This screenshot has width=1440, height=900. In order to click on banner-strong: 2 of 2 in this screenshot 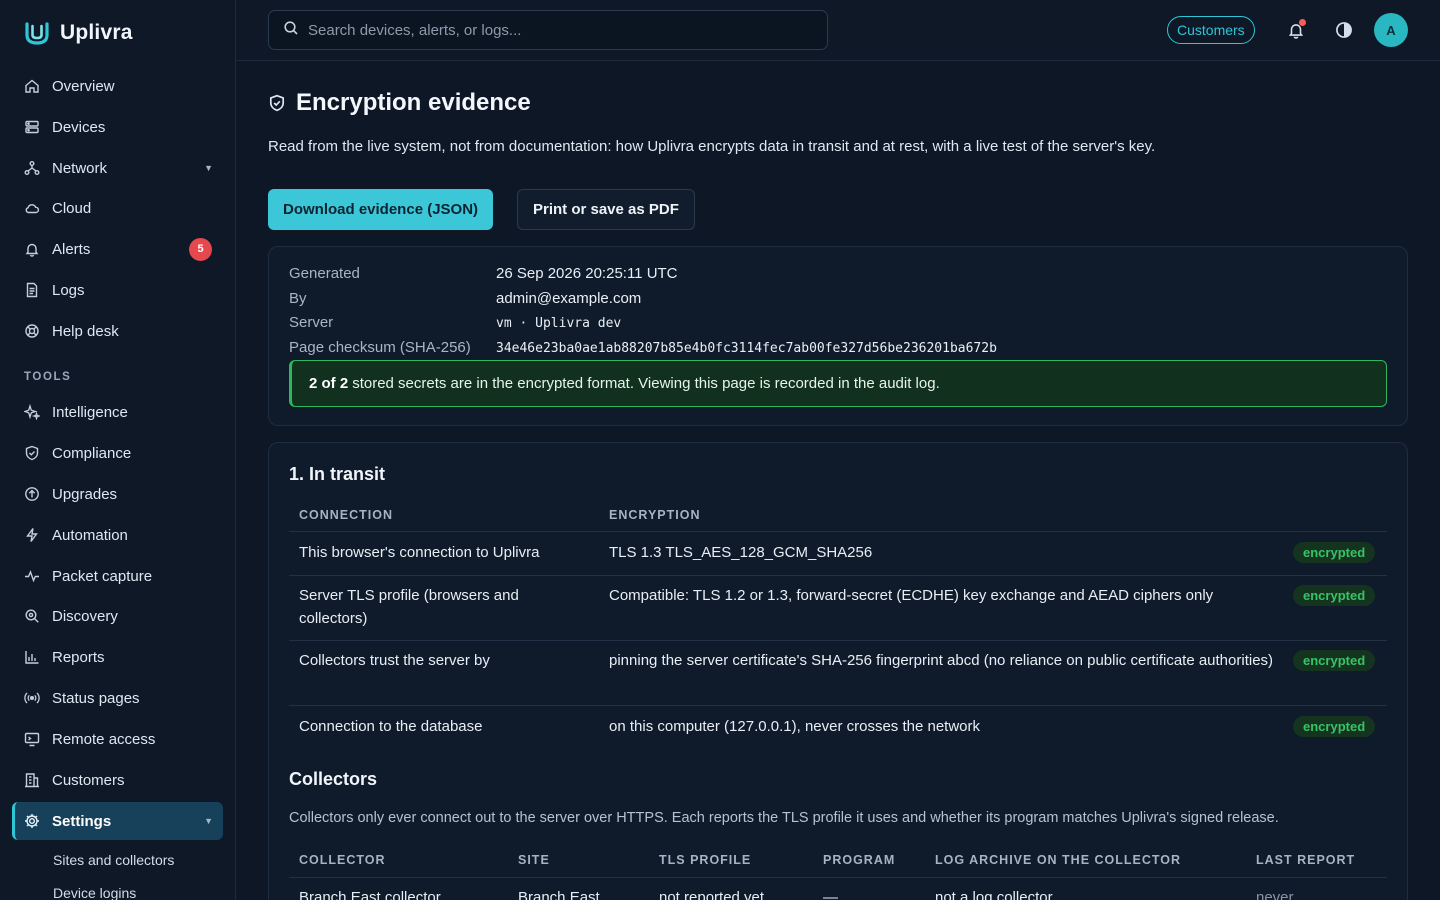, I will do `click(329, 383)`.